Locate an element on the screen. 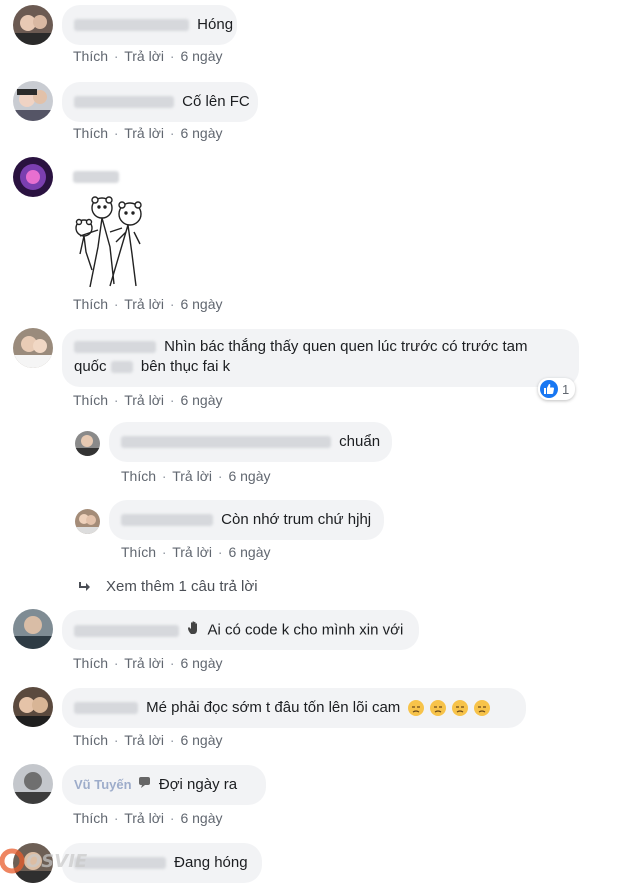 The image size is (623, 883). comment-bubble: Cố lên FC is located at coordinates (160, 102).